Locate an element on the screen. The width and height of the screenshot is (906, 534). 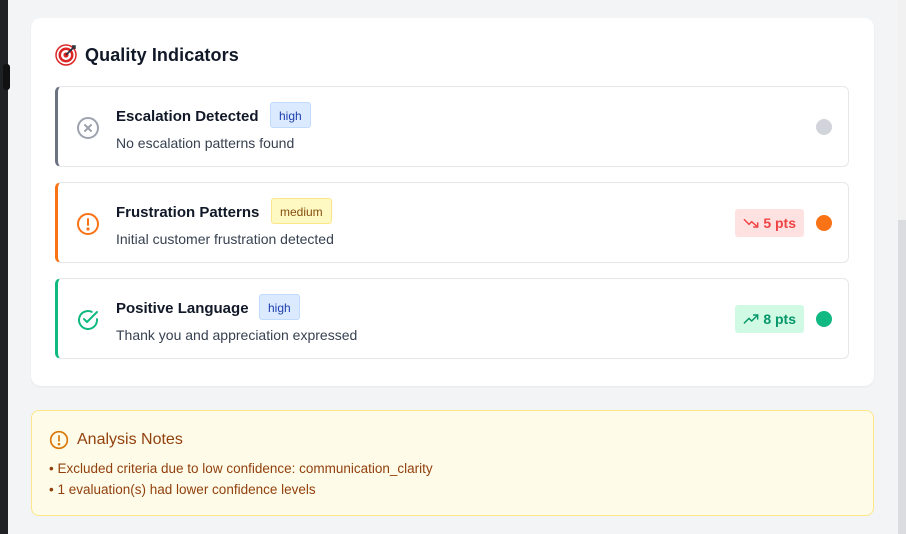
scrollbar-track is located at coordinates (902, 267).